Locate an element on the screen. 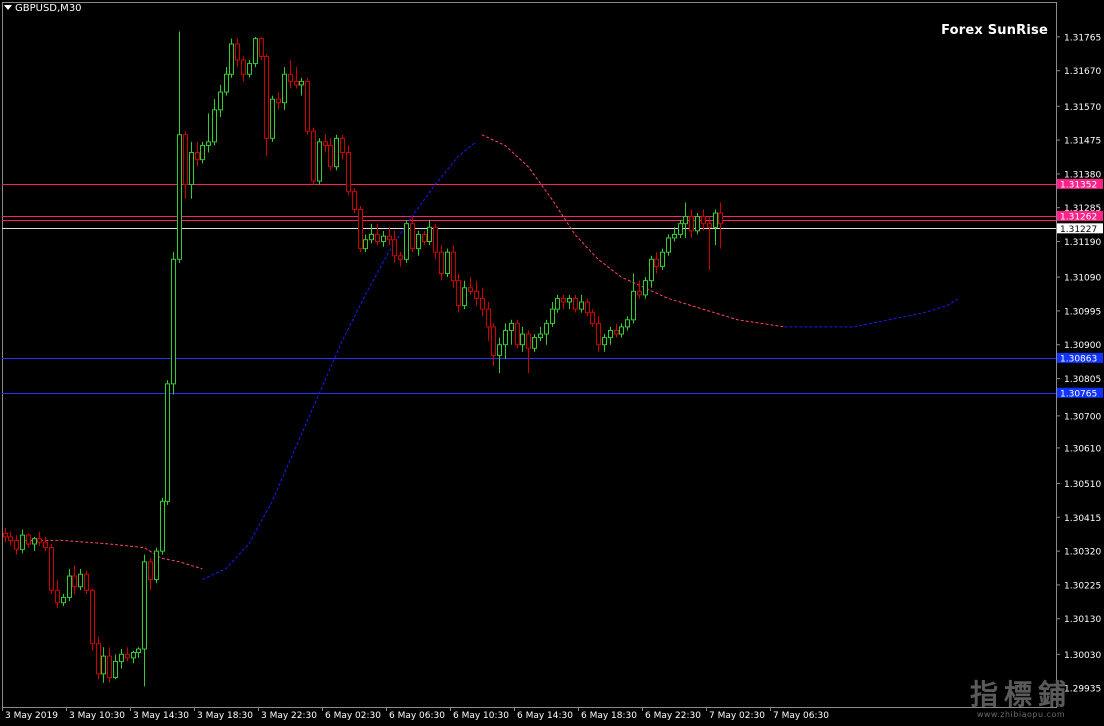 The image size is (1104, 726). watermark-main: 指標鋪 is located at coordinates (1020, 694).